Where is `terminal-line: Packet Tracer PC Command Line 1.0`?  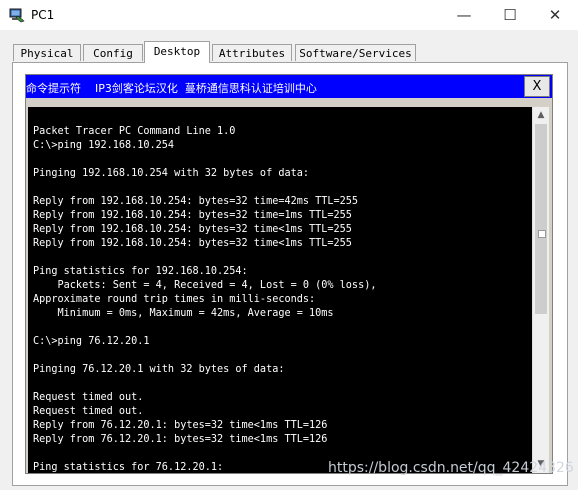 terminal-line: Packet Tracer PC Command Line 1.0 is located at coordinates (134, 131).